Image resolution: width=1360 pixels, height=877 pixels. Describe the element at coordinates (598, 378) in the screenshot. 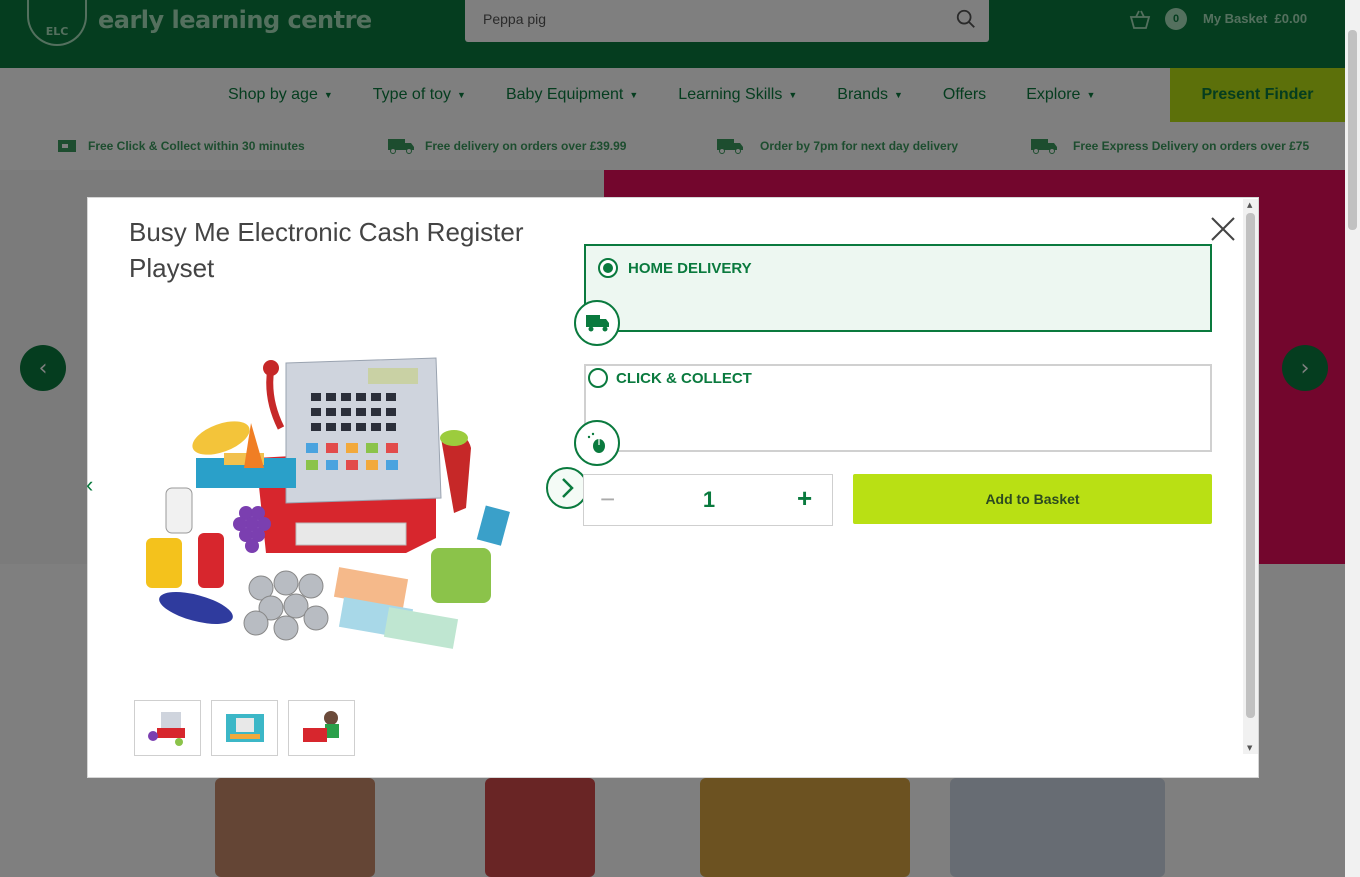

I see `click-collect-radio` at that location.